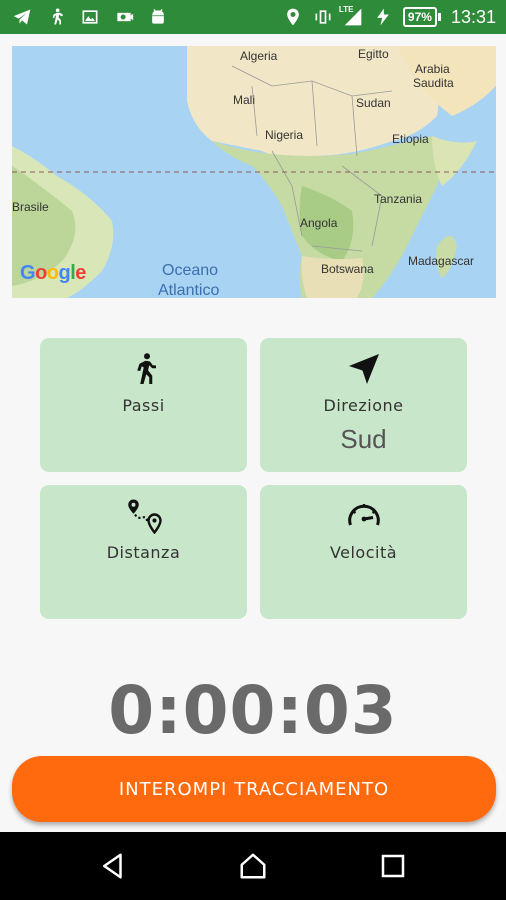  Describe the element at coordinates (363, 516) in the screenshot. I see `speedometer-icon` at that location.